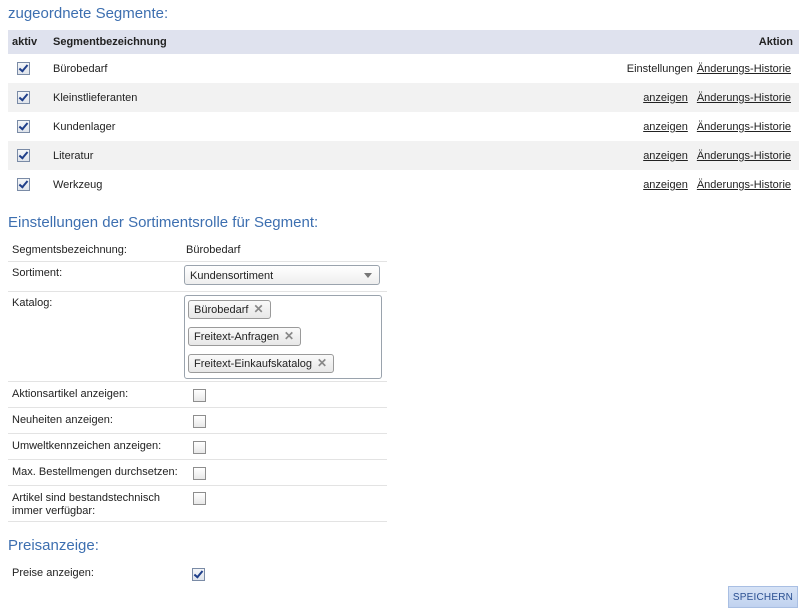 Image resolution: width=805 pixels, height=613 pixels. I want to click on header-action: Aktion, so click(775, 42).